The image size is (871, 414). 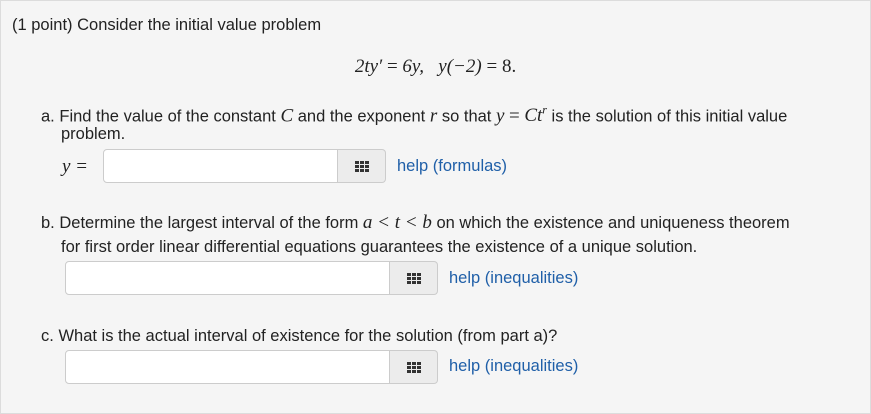 What do you see at coordinates (535, 115) in the screenshot?
I see `solution-form: Ctr` at bounding box center [535, 115].